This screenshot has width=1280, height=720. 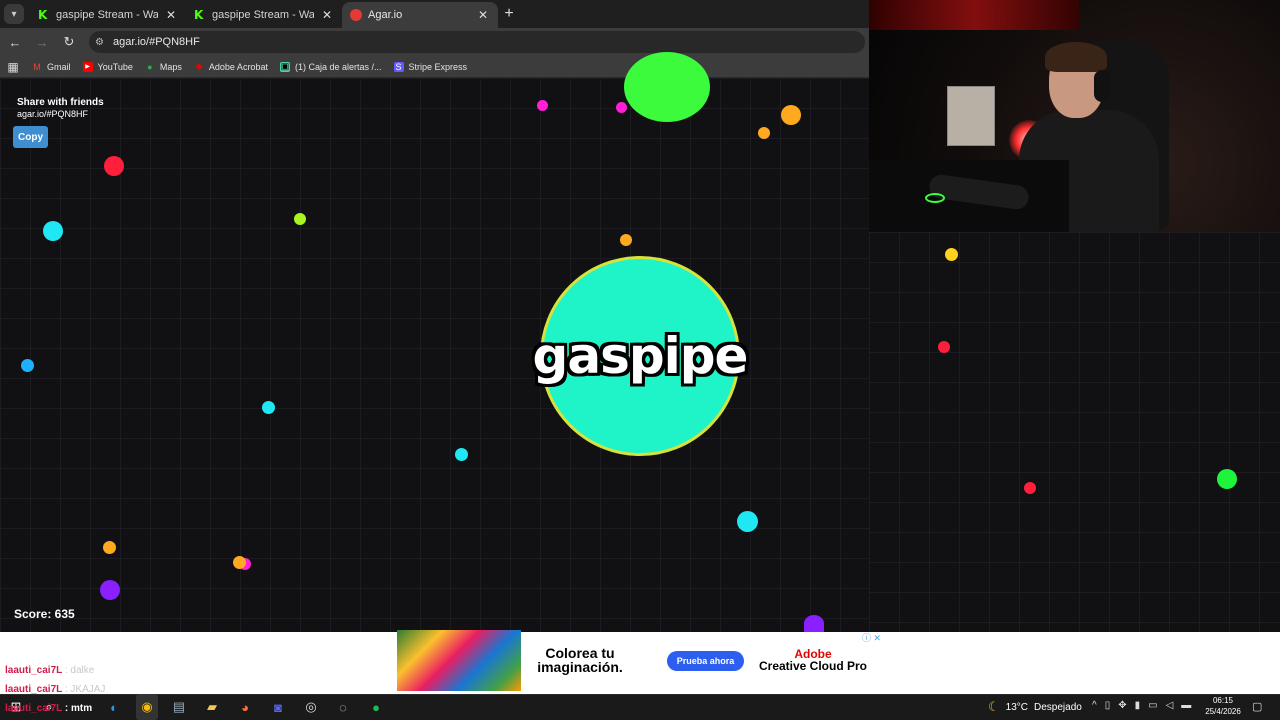 I want to click on ad-brand: Adobe Creative Cloud Pro, so click(x=813, y=660).